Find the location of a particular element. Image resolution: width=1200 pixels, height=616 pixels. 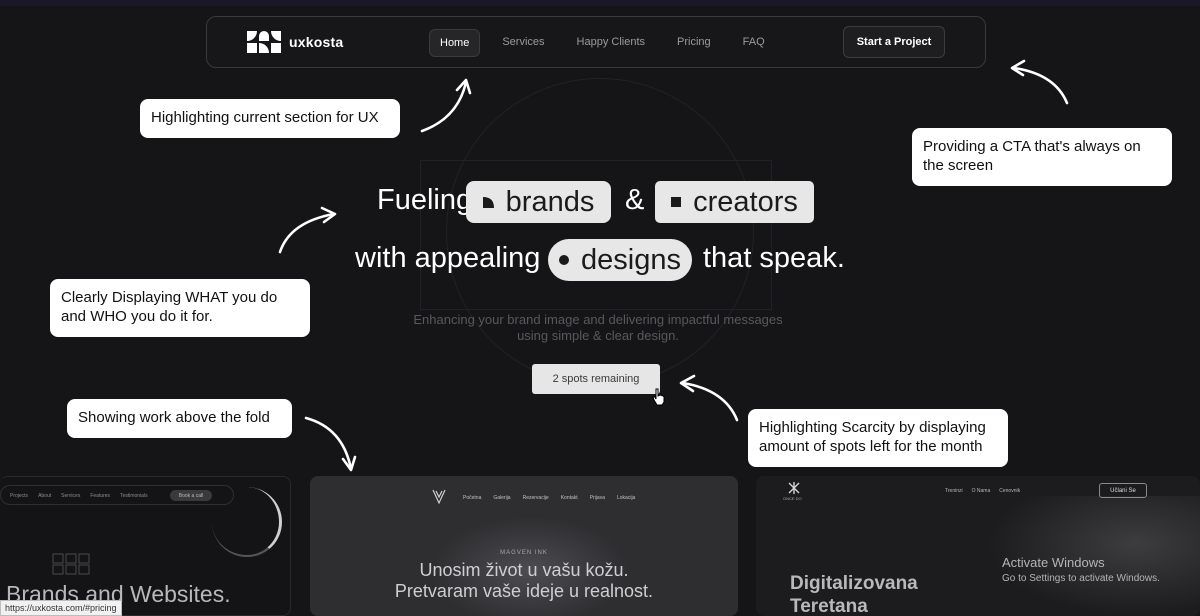

card2-nav-item: Kontakt is located at coordinates (569, 498).